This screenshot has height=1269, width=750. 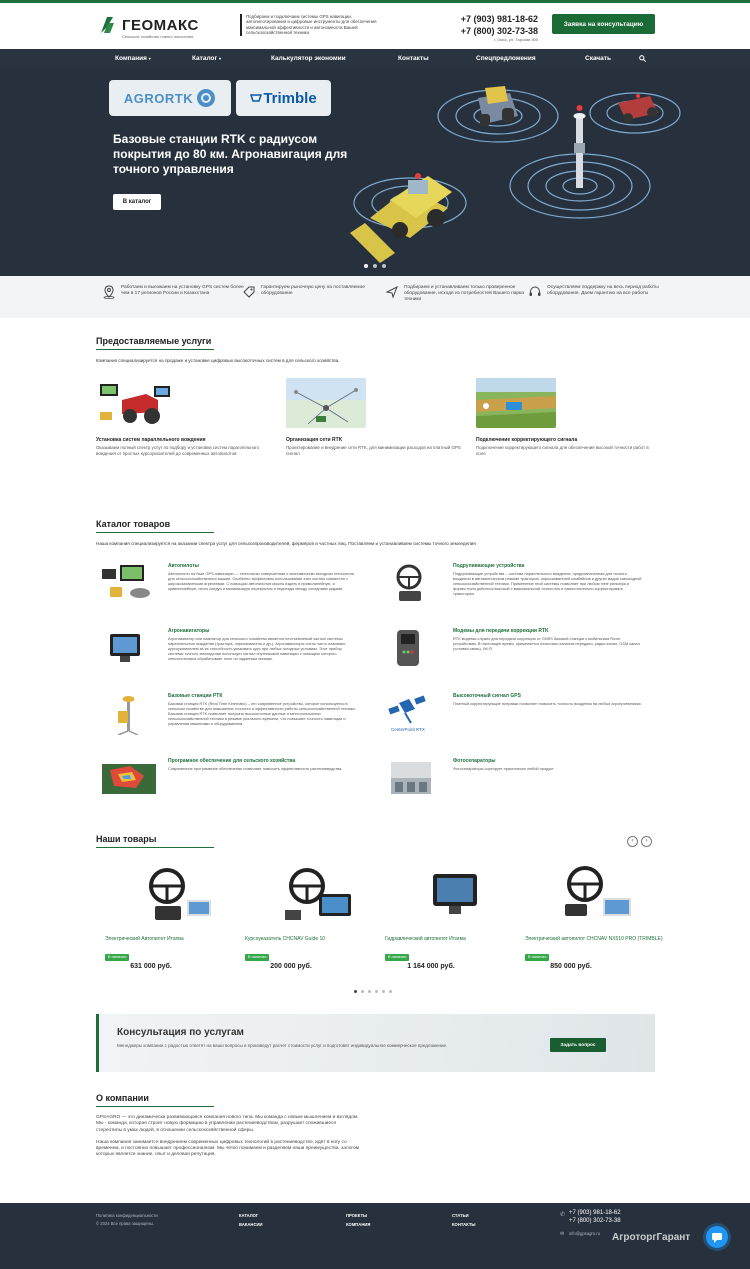 I want to click on catalog-item-title: Базовые станции РТК, so click(x=195, y=696).